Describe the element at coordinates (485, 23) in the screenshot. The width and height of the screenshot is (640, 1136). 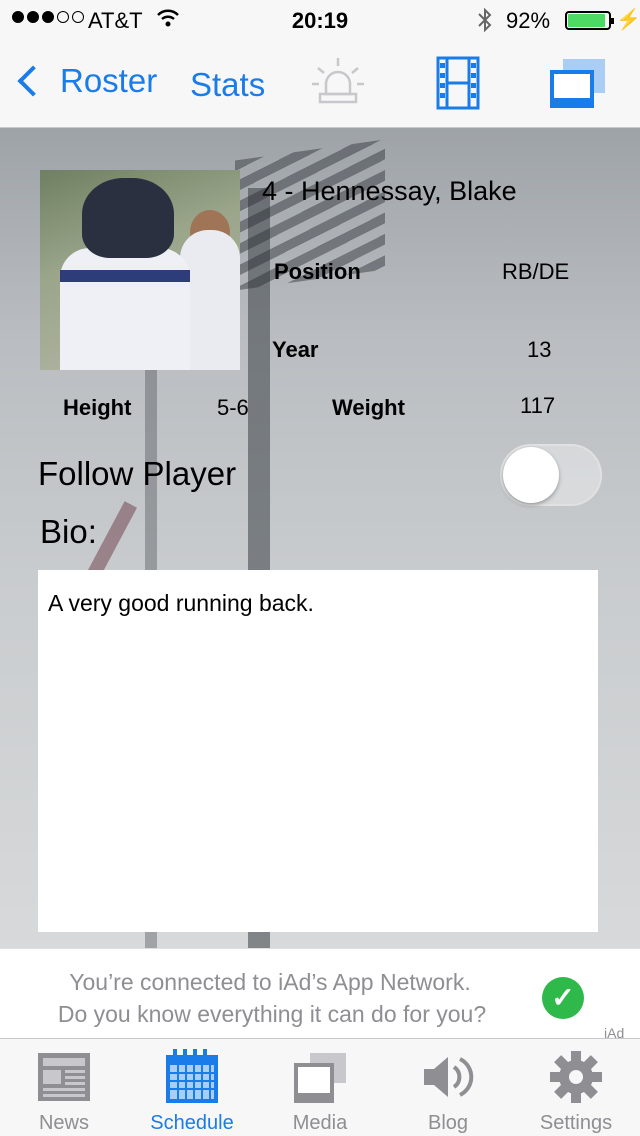
I see `bluetooth-icon` at that location.